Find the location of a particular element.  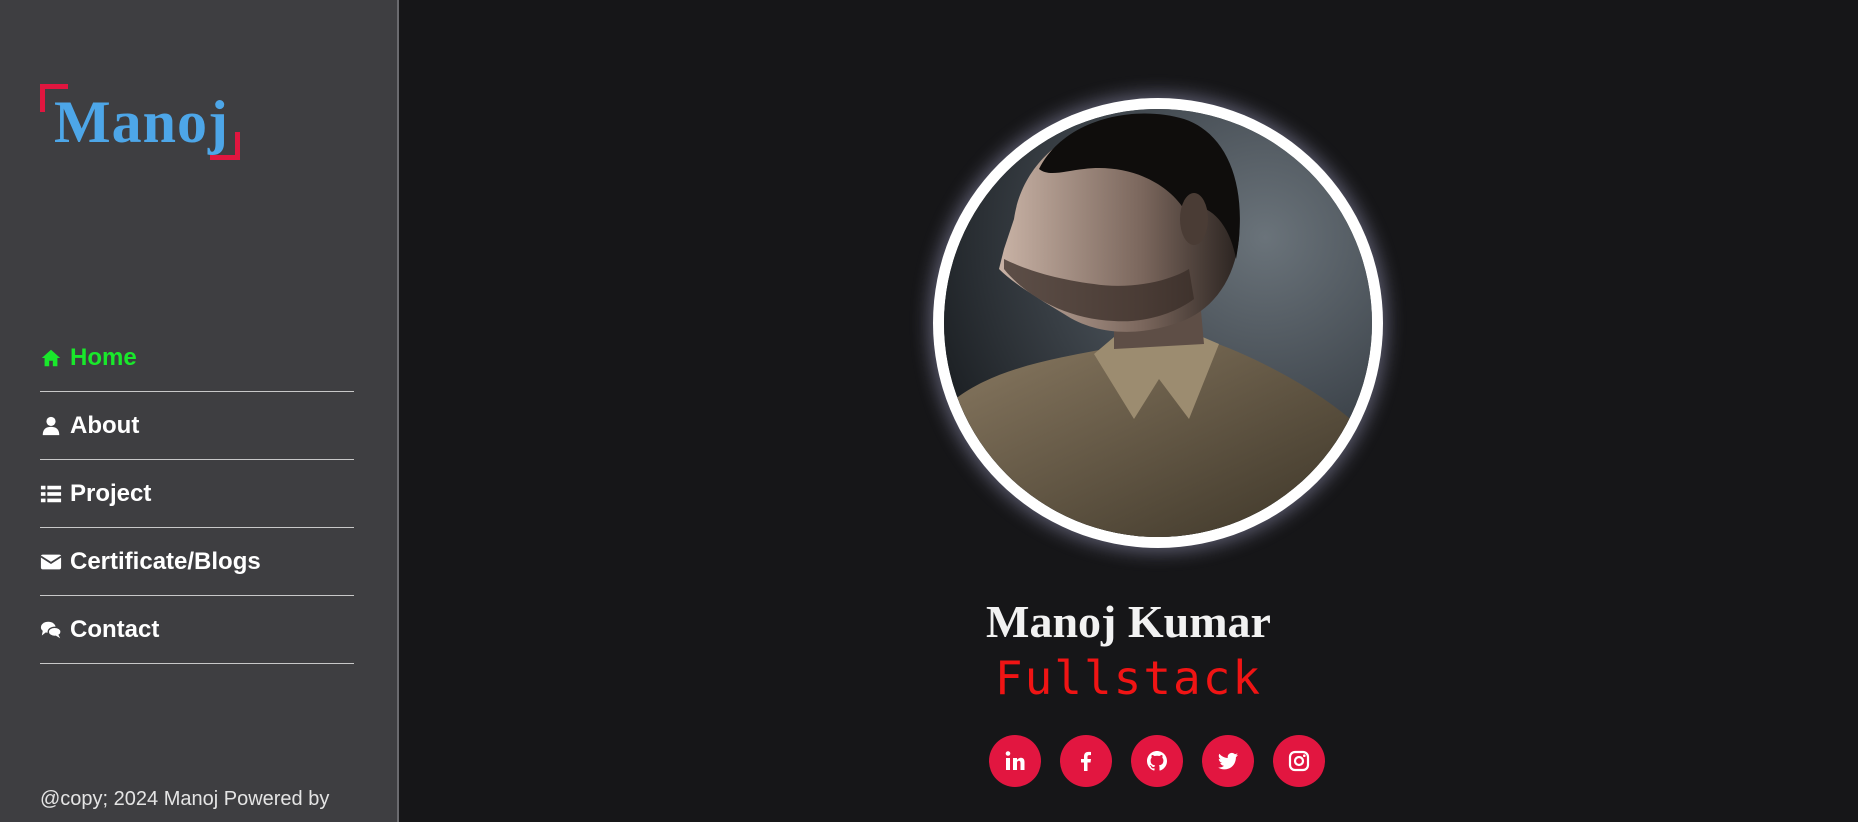

twitter-icon is located at coordinates (1228, 761).